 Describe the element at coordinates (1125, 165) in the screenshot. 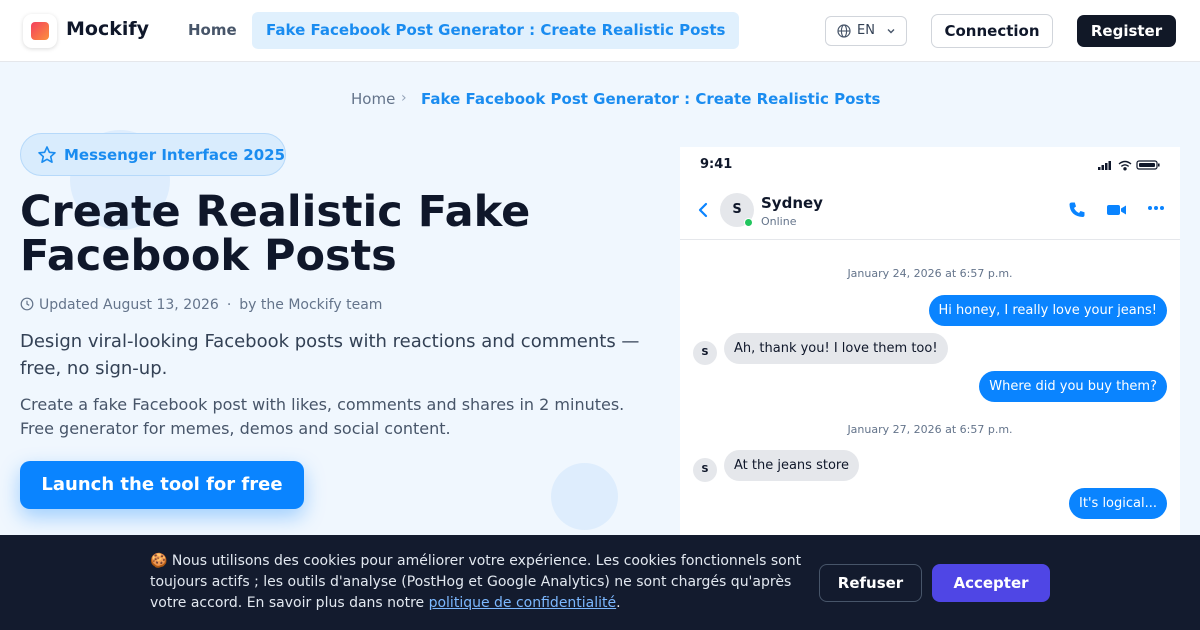

I see `wifi-icon` at that location.